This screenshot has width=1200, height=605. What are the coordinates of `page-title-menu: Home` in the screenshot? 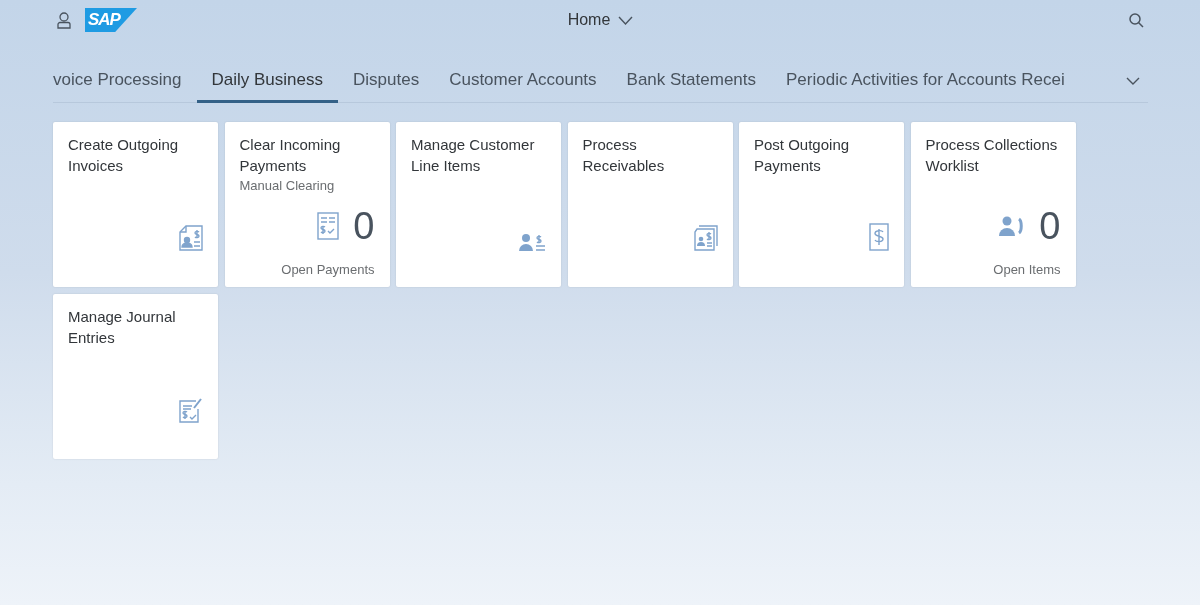 It's located at (589, 20).